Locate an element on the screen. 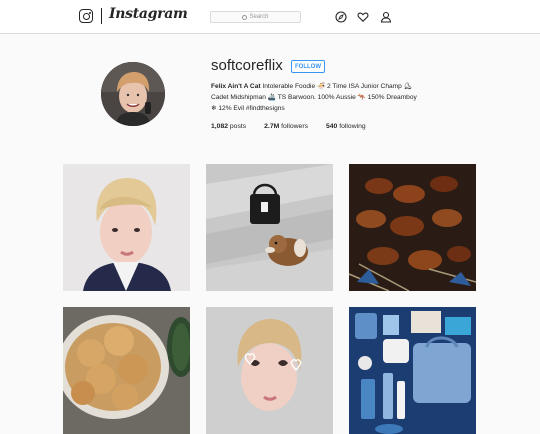 This screenshot has height=434, width=540. search-icon is located at coordinates (245, 17).